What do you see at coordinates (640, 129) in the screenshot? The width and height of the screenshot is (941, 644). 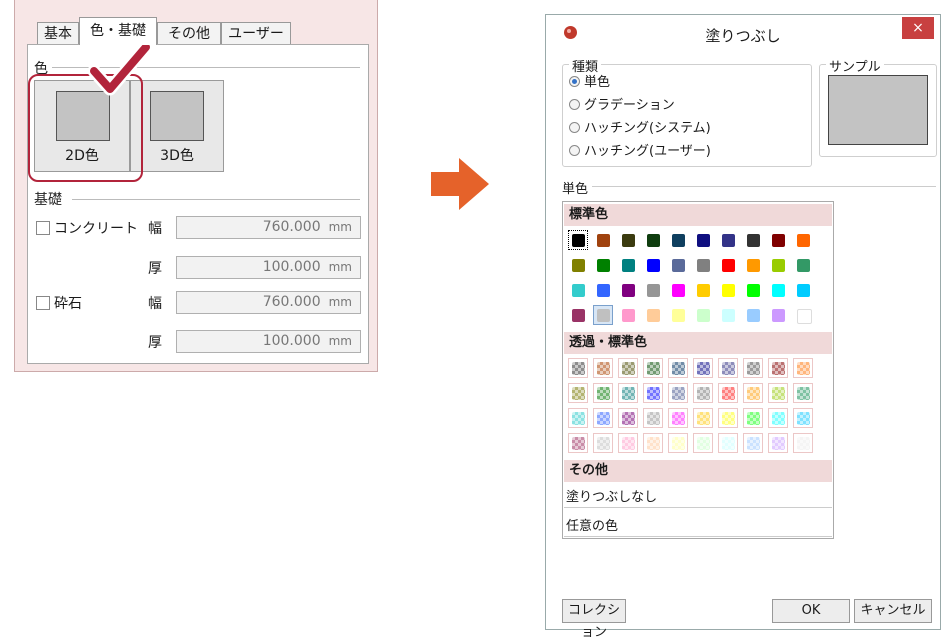 I see `radio-hatching-system: ハッチング(システム)` at bounding box center [640, 129].